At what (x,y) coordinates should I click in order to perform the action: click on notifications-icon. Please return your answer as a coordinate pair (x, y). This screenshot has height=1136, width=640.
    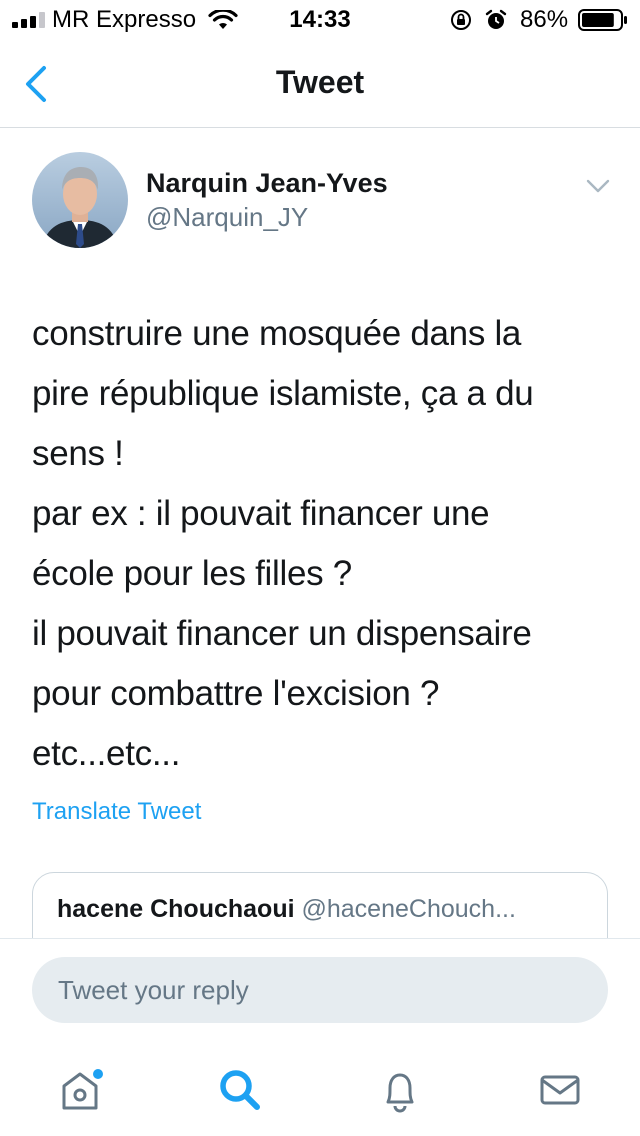
    Looking at the image, I should click on (400, 1093).